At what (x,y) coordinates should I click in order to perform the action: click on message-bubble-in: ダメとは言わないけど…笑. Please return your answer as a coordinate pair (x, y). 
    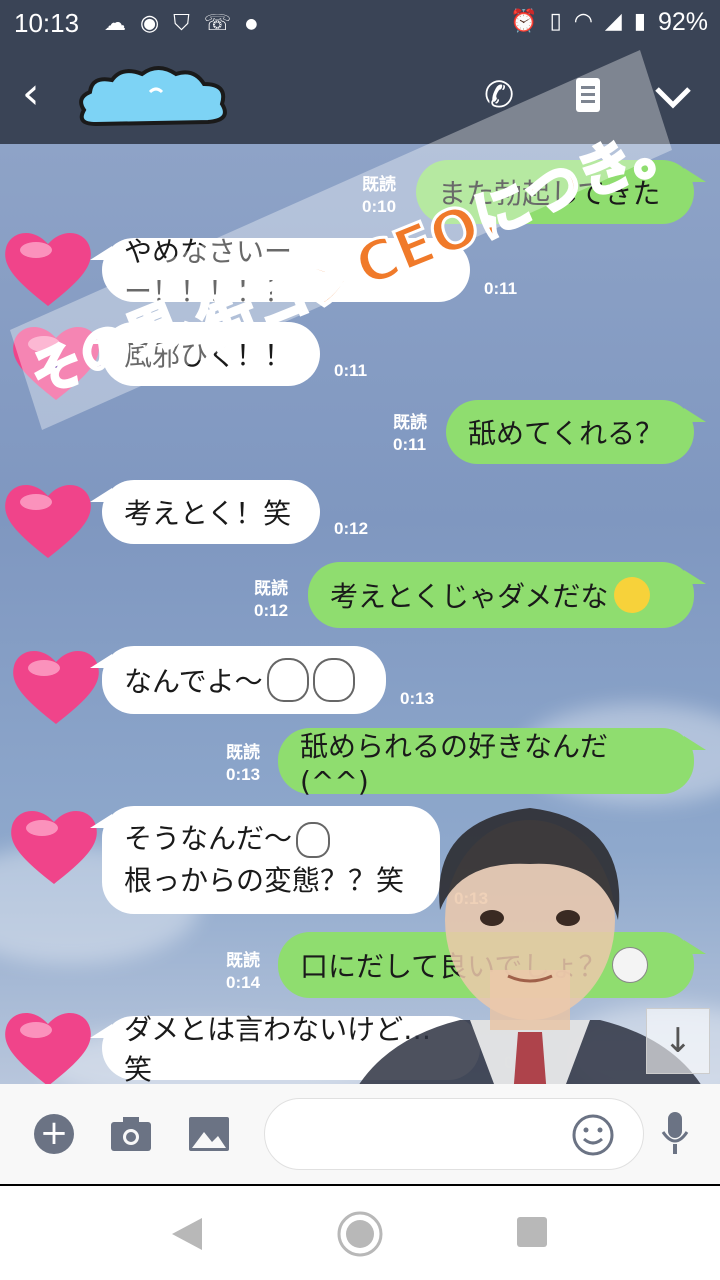
    Looking at the image, I should click on (285, 1048).